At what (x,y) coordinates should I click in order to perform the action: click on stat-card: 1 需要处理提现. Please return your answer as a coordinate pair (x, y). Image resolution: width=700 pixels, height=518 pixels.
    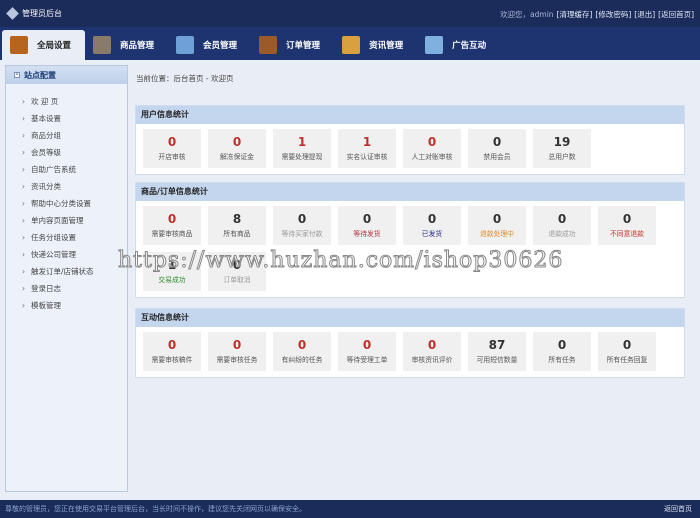
    Looking at the image, I should click on (302, 148).